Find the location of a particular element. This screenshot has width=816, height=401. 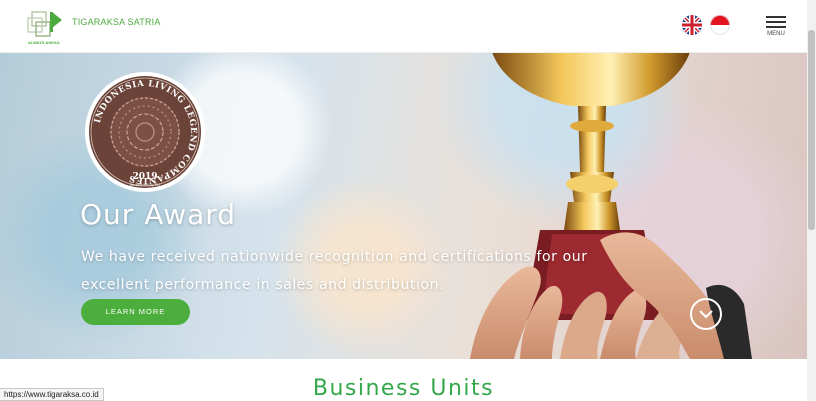

indonesia-flag-icon is located at coordinates (720, 25).